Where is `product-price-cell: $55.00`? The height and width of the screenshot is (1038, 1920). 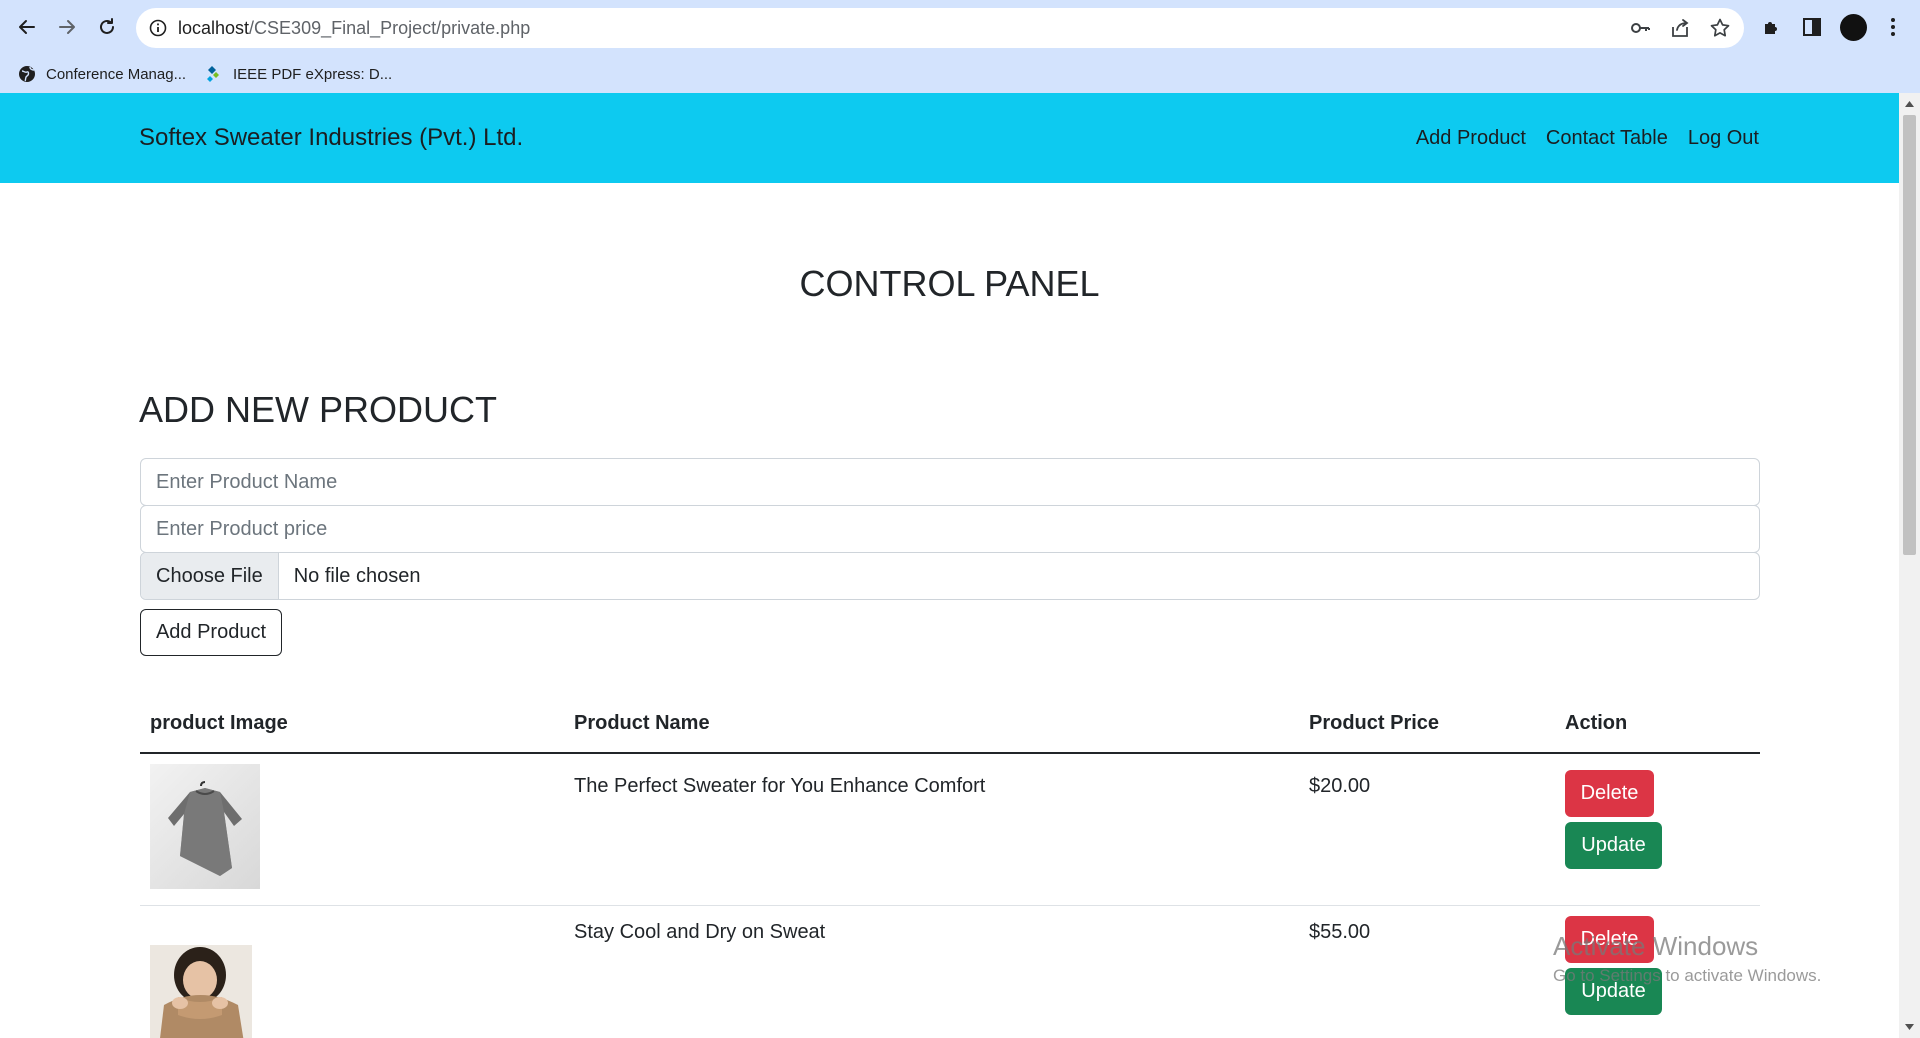
product-price-cell: $55.00 is located at coordinates (1340, 932).